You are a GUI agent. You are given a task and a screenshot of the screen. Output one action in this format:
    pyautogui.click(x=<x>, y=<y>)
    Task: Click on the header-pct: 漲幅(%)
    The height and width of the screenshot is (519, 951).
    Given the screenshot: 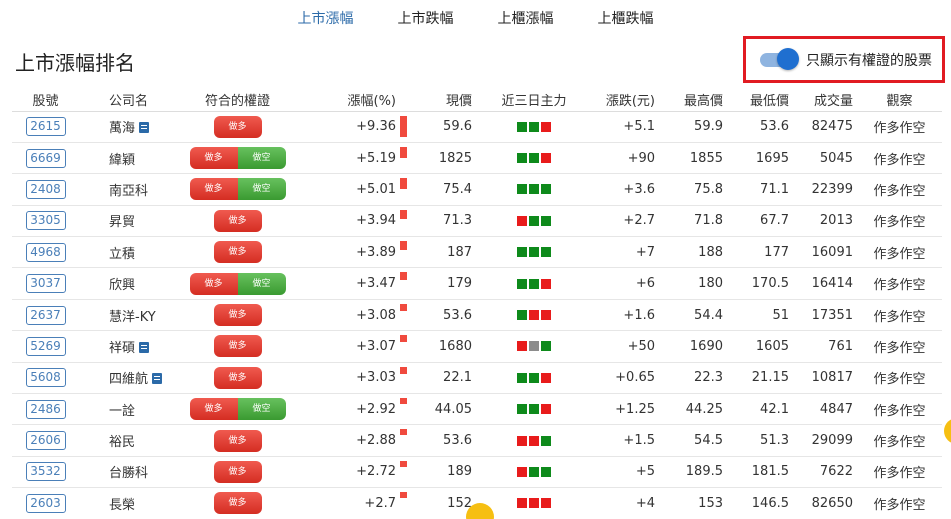 What is the action you would take?
    pyautogui.click(x=350, y=100)
    